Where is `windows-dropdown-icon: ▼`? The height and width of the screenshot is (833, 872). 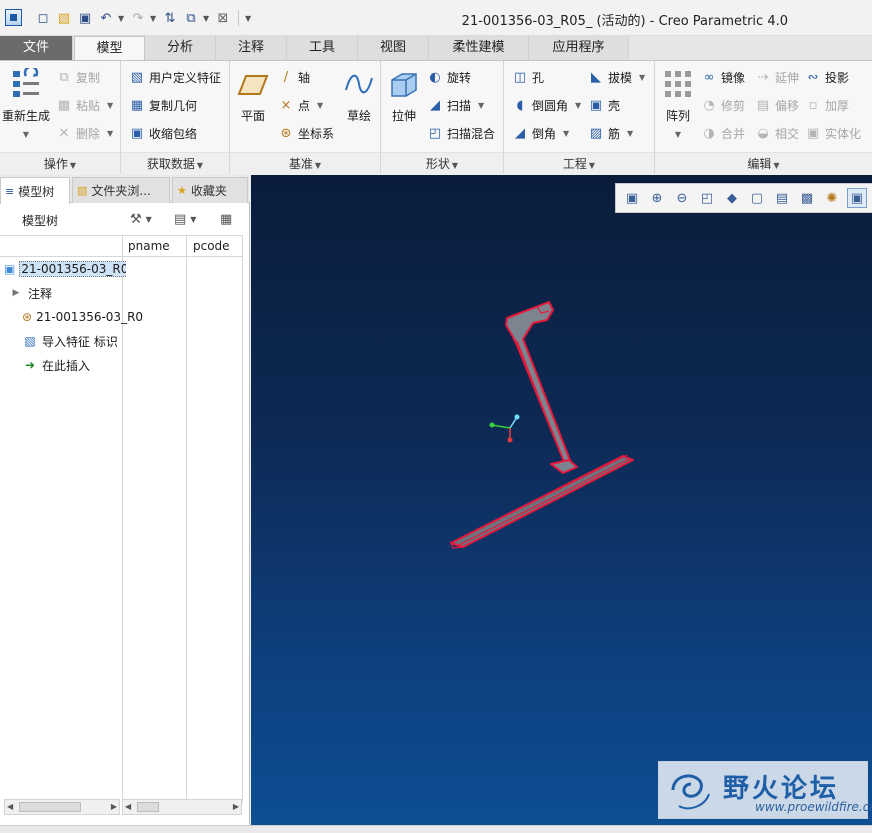
windows-dropdown-icon: ▼ is located at coordinates (207, 18).